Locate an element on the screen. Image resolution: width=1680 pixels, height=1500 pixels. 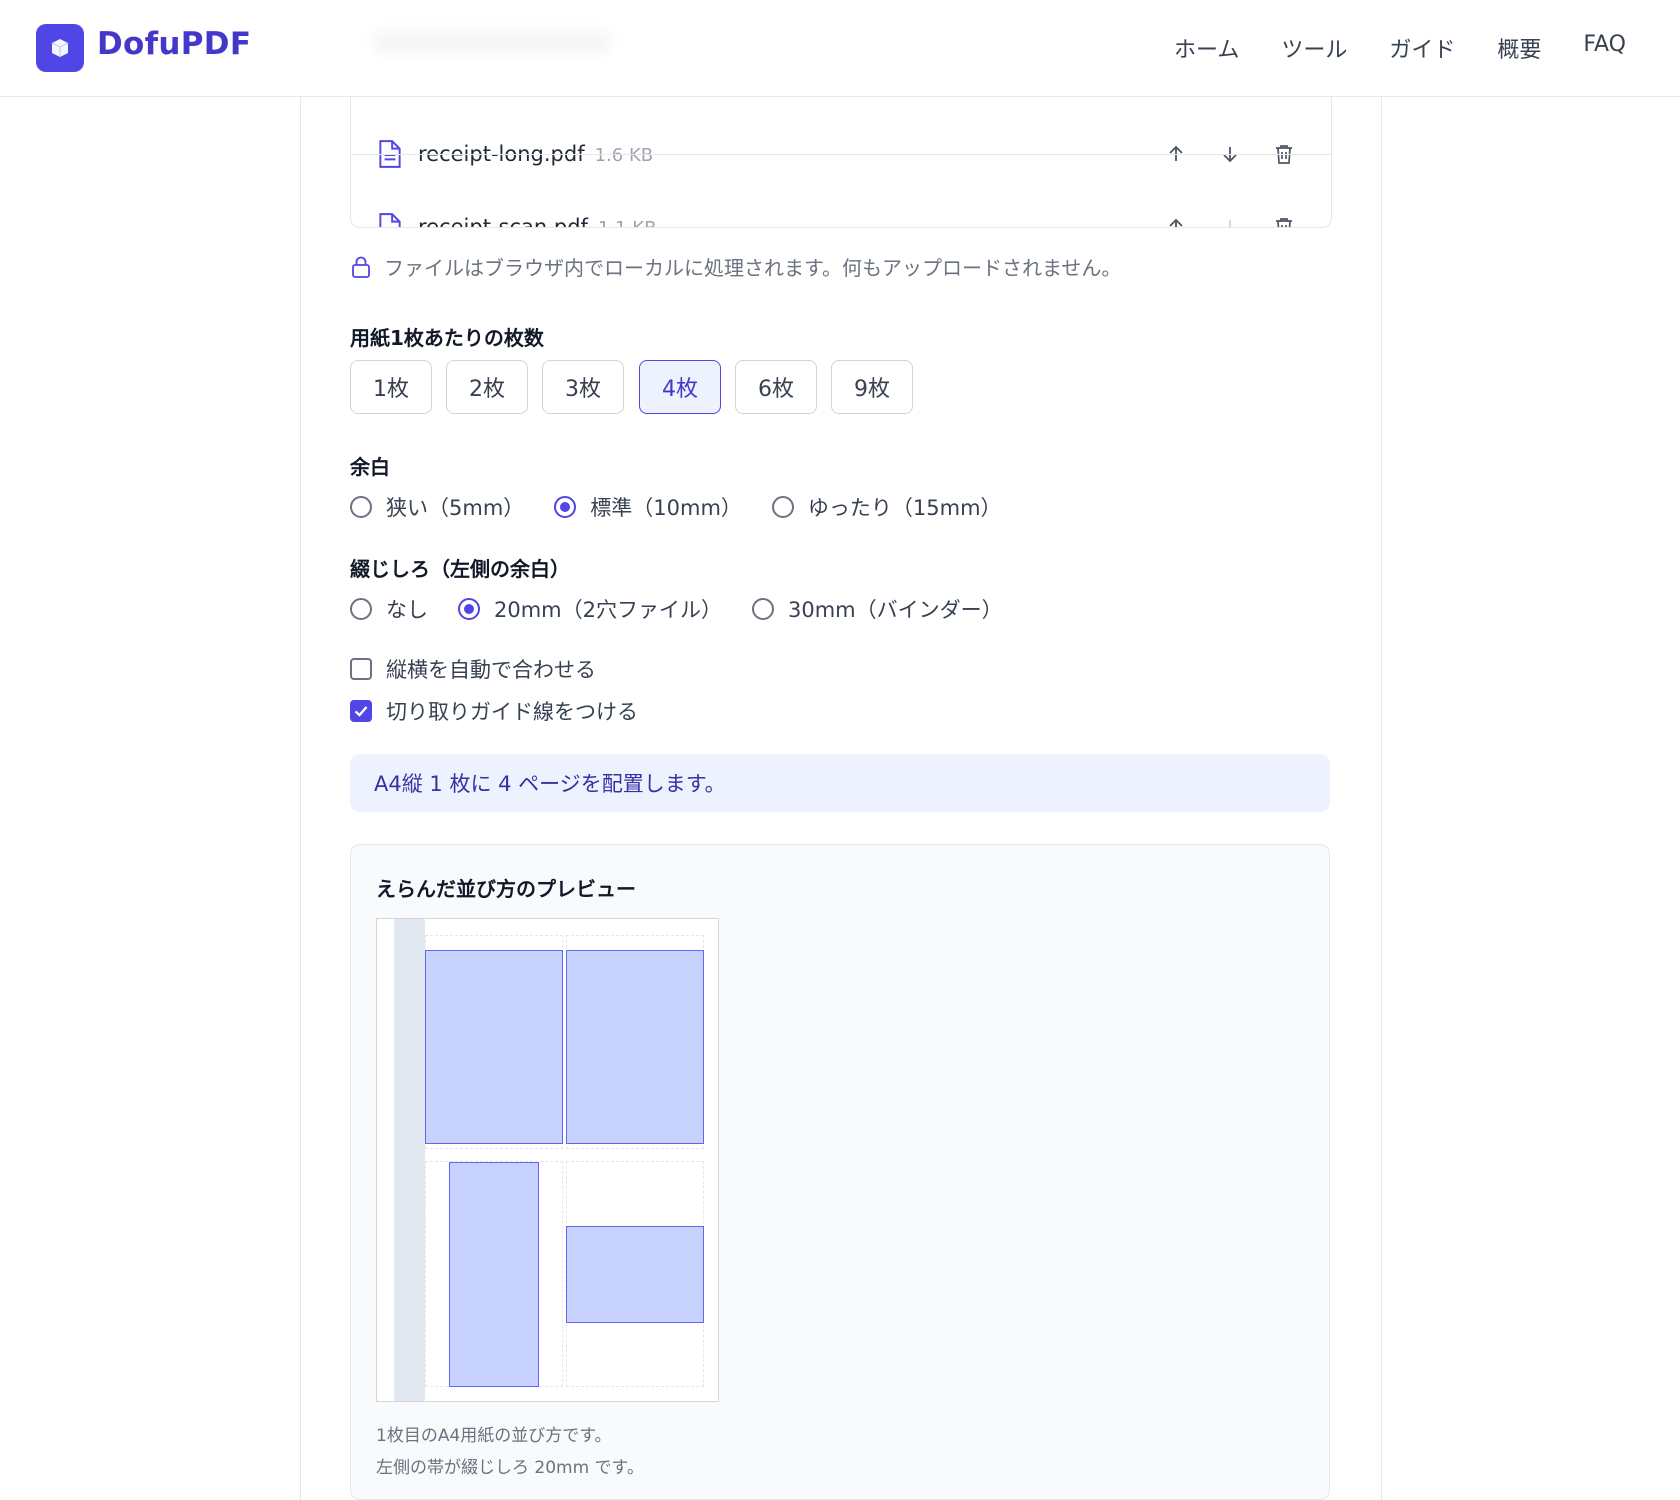
arrow-up-icon is located at coordinates (1176, 222).